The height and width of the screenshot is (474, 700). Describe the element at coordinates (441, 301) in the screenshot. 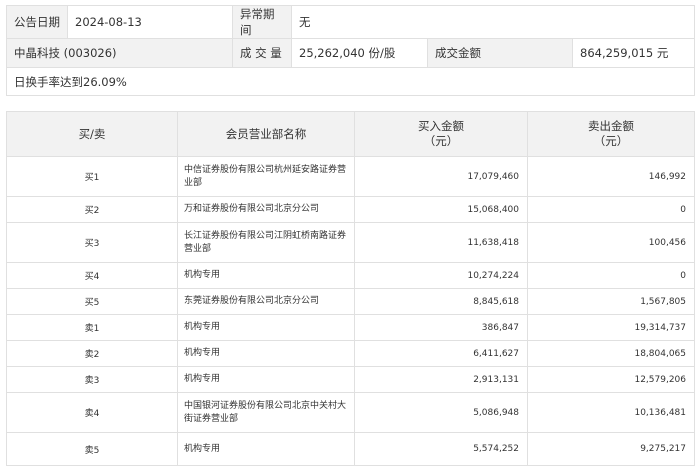

I see `row-buy-amount: 8,845,618` at that location.